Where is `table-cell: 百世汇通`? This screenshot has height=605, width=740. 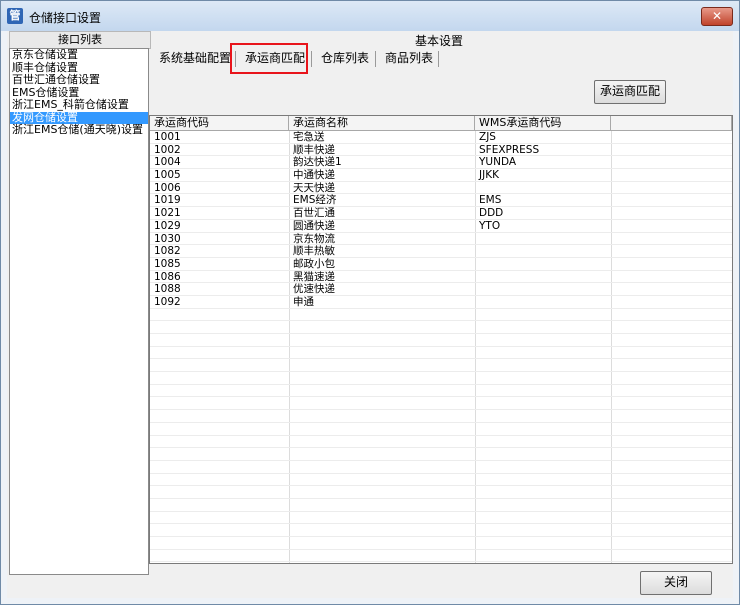
table-cell: 百世汇通 is located at coordinates (314, 213).